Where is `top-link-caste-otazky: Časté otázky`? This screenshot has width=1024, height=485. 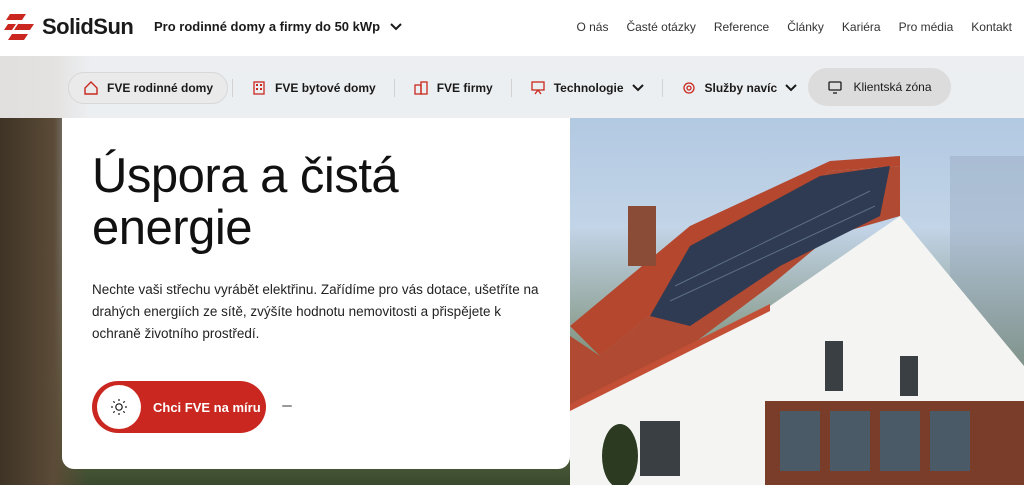 top-link-caste-otazky: Časté otázky is located at coordinates (660, 27).